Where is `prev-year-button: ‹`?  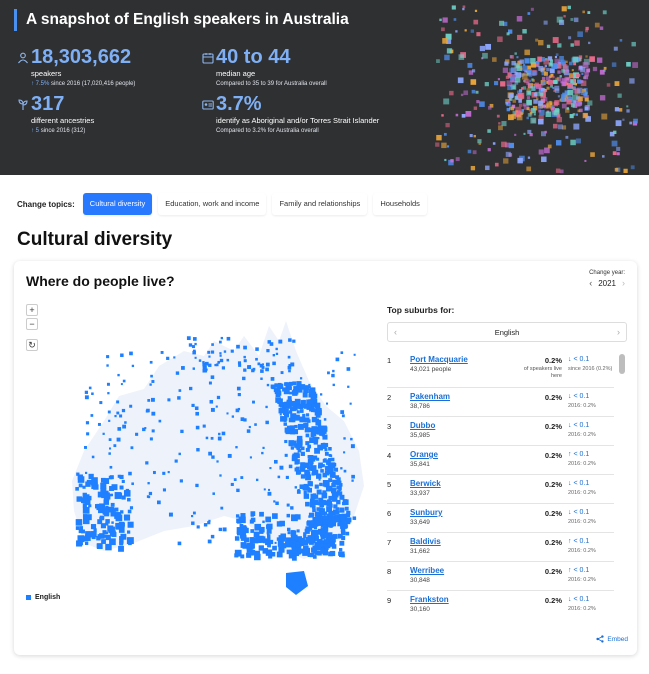
prev-year-button: ‹ is located at coordinates (590, 283).